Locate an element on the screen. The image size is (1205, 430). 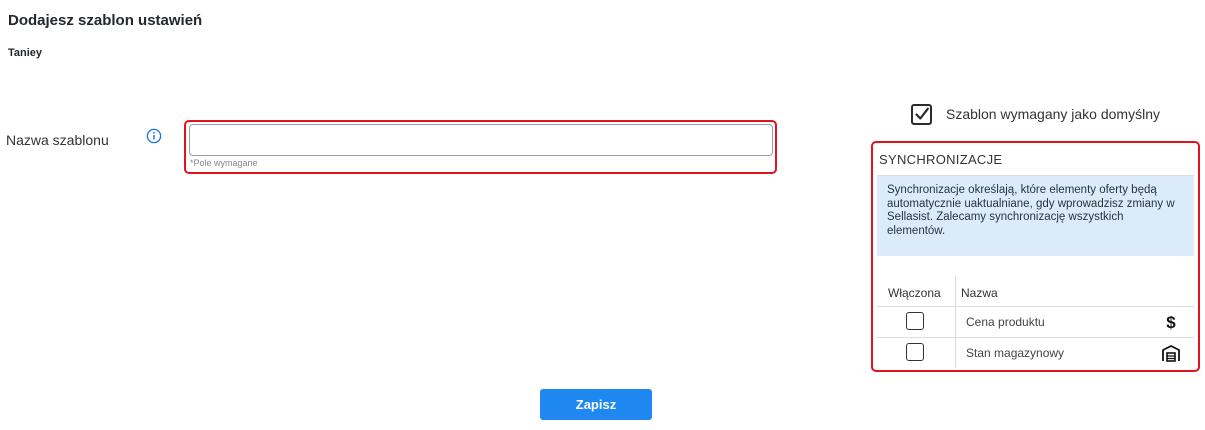
default-template-checkbox is located at coordinates (921, 114).